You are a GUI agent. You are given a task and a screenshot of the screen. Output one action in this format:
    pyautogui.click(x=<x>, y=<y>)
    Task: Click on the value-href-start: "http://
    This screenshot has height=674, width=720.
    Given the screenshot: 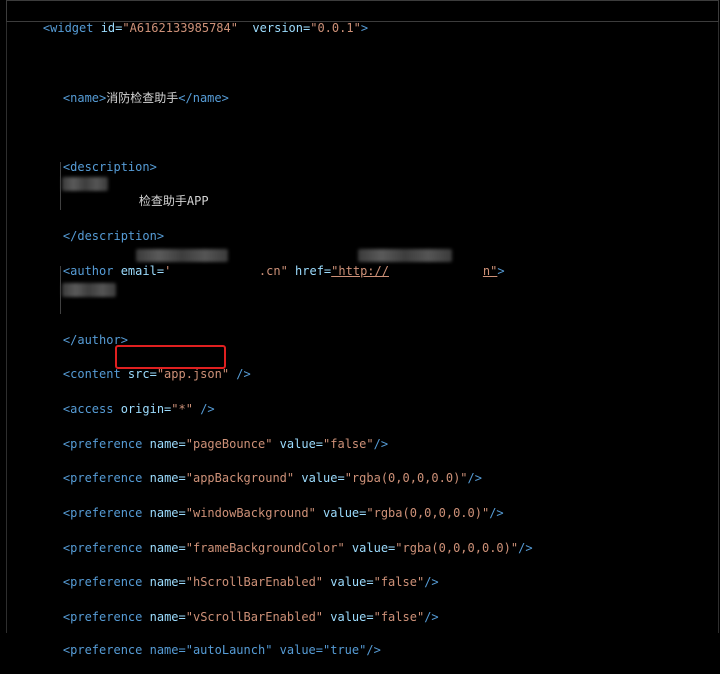 What is the action you would take?
    pyautogui.click(x=360, y=271)
    